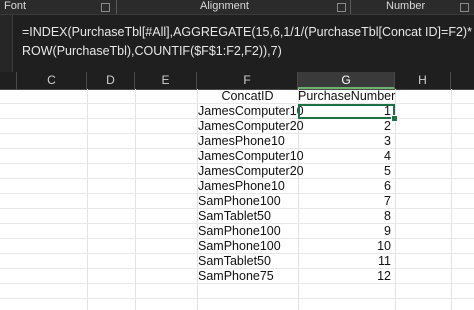 Image resolution: width=474 pixels, height=310 pixels. I want to click on cell-purchasenumber: 7, so click(346, 201).